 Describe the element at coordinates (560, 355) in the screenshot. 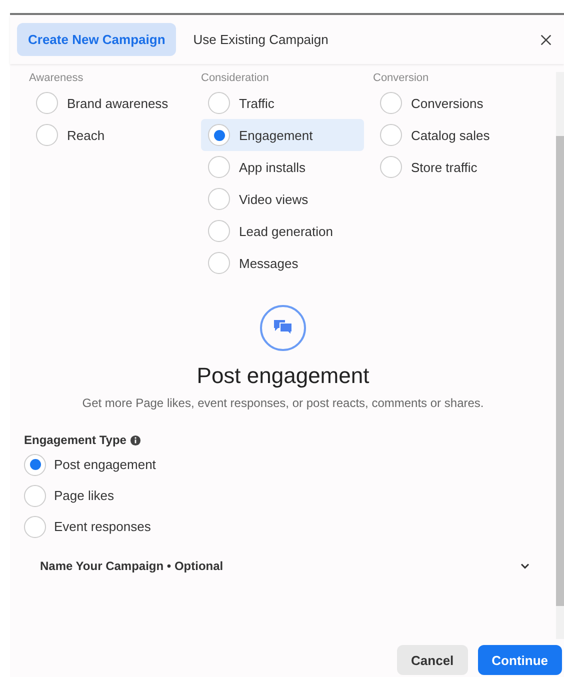

I see `scrollbar` at that location.